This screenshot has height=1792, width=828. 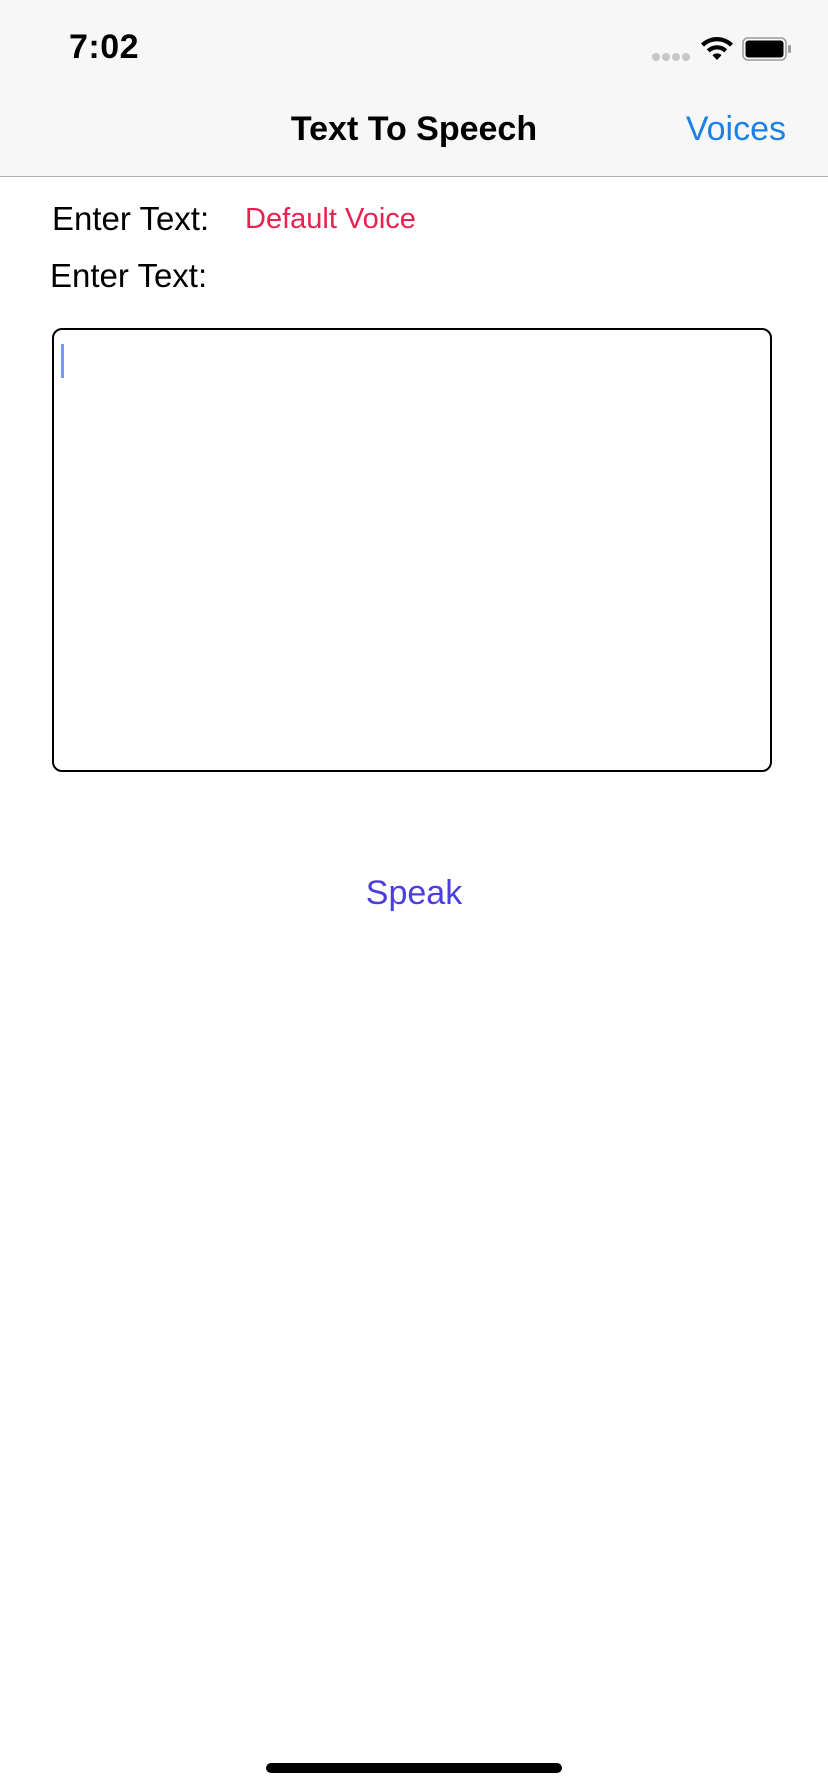 I want to click on enter-text-label: Enter Text:, so click(x=131, y=218).